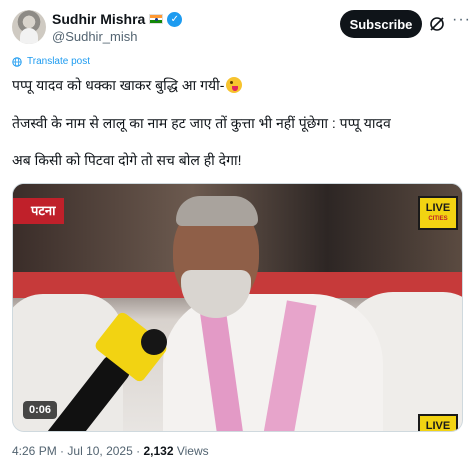  I want to click on avatar, so click(29, 27).